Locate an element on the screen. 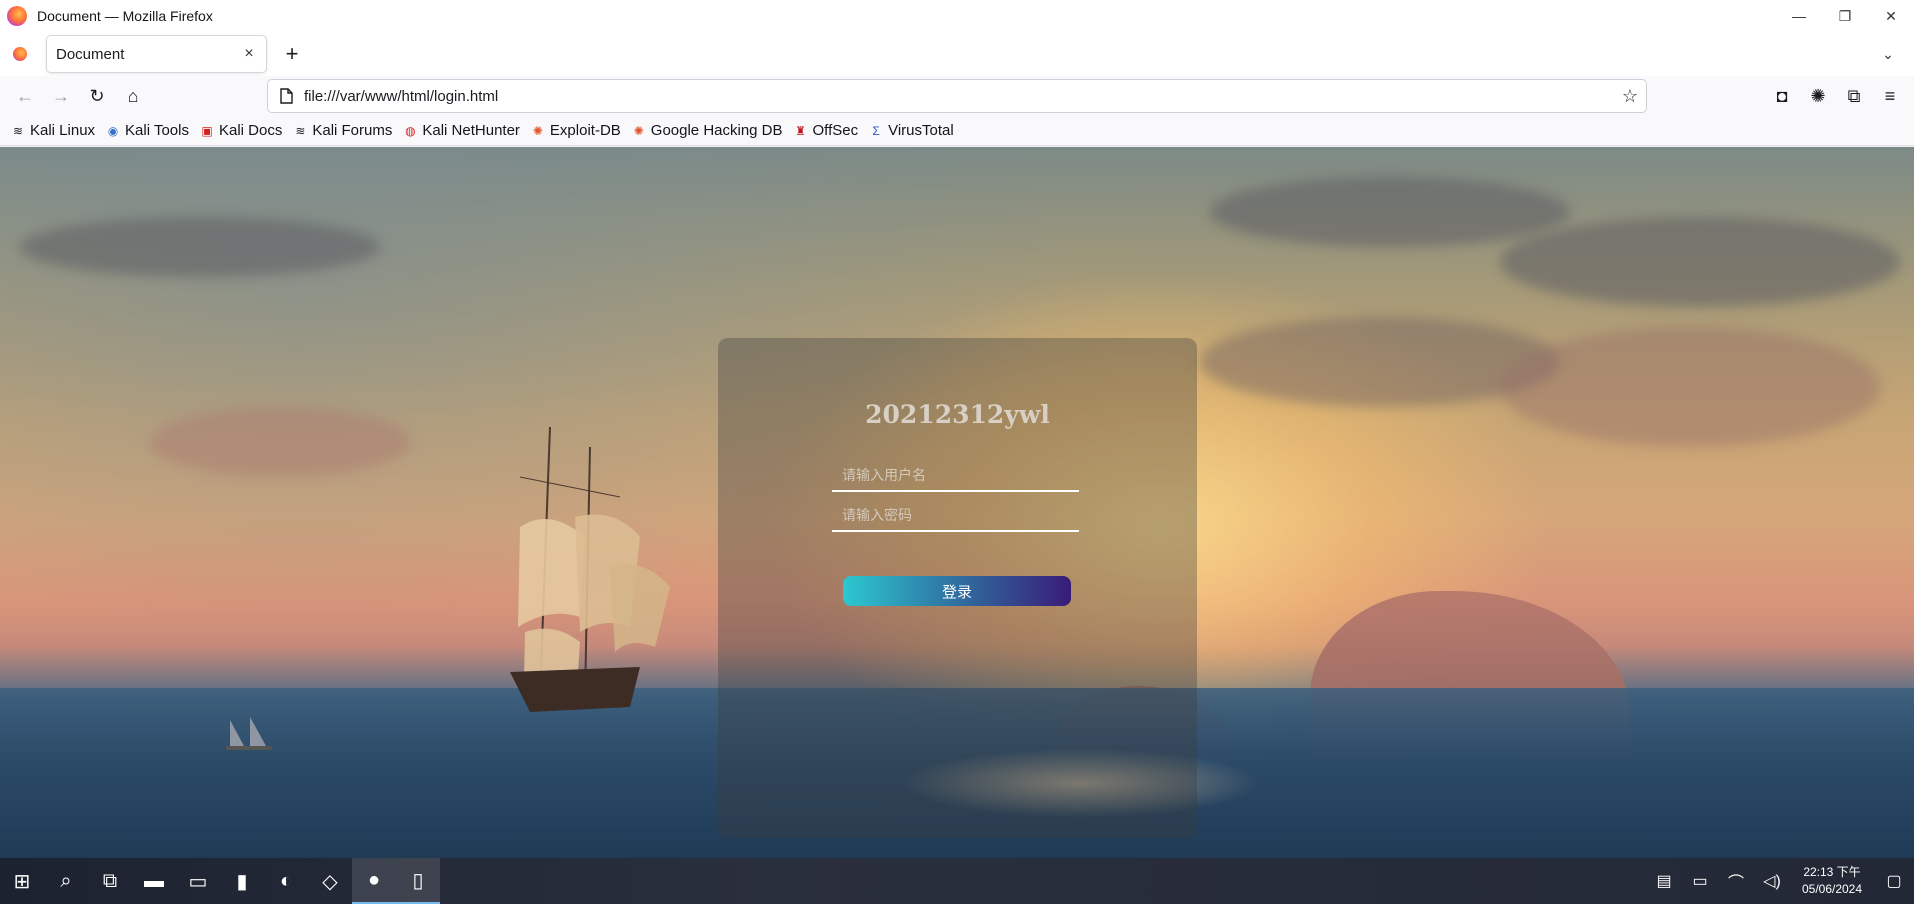 The height and width of the screenshot is (904, 1914). toolbar-right: ◘ ✺ ⧉ ≡ is located at coordinates (1836, 96).